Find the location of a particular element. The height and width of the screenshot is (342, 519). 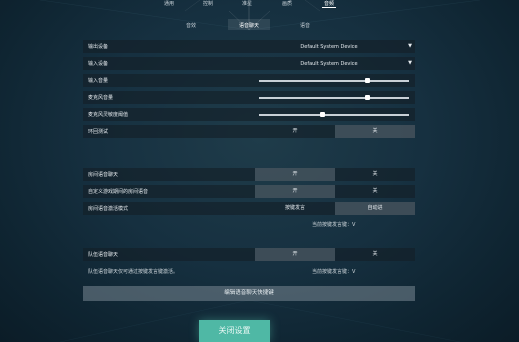

tab-label: 通用 is located at coordinates (169, 4).